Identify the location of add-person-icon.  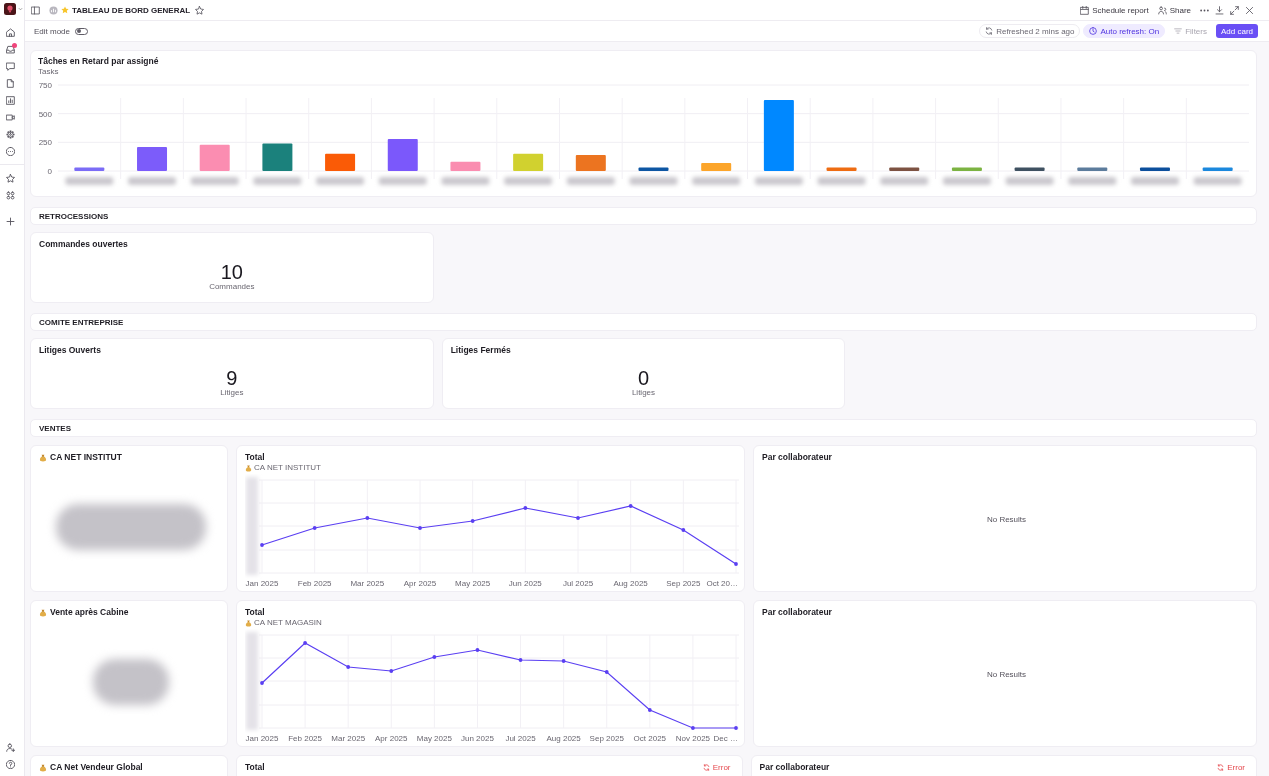
(10, 747).